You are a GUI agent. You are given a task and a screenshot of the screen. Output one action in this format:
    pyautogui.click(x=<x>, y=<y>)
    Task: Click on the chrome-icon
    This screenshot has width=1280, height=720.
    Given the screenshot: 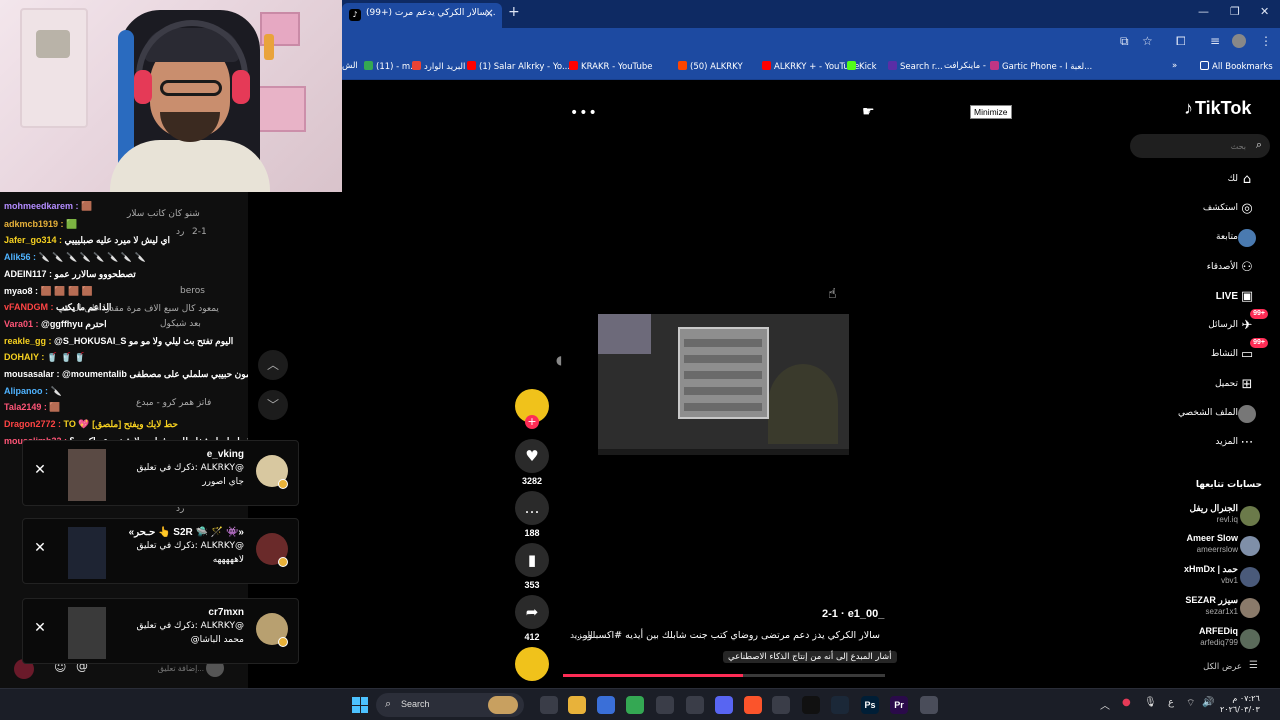 What is the action you would take?
    pyautogui.click(x=635, y=705)
    